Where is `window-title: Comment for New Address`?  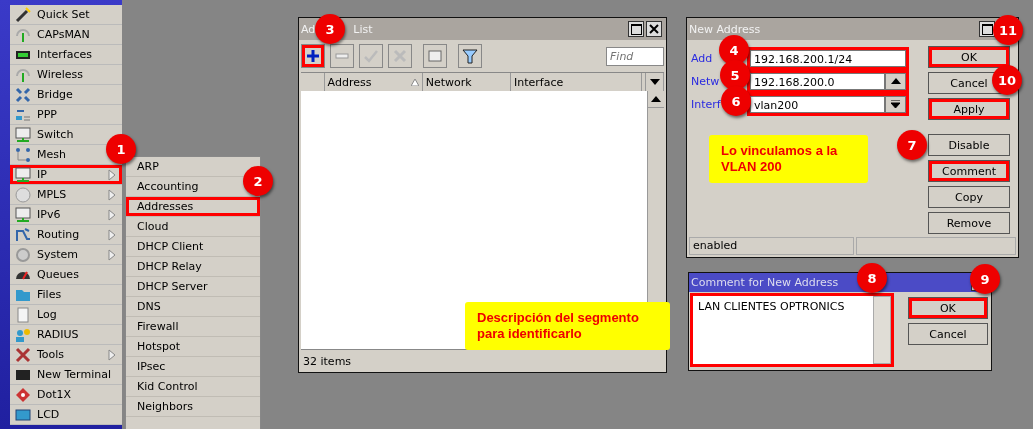
window-title: Comment for New Address is located at coordinates (765, 282).